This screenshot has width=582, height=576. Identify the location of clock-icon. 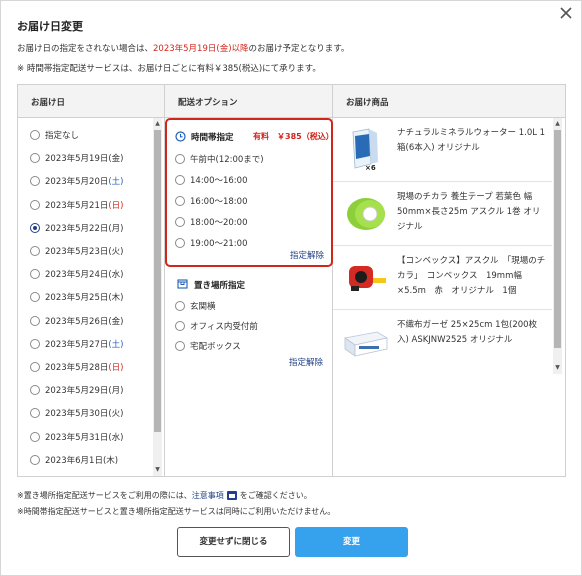
(180, 138).